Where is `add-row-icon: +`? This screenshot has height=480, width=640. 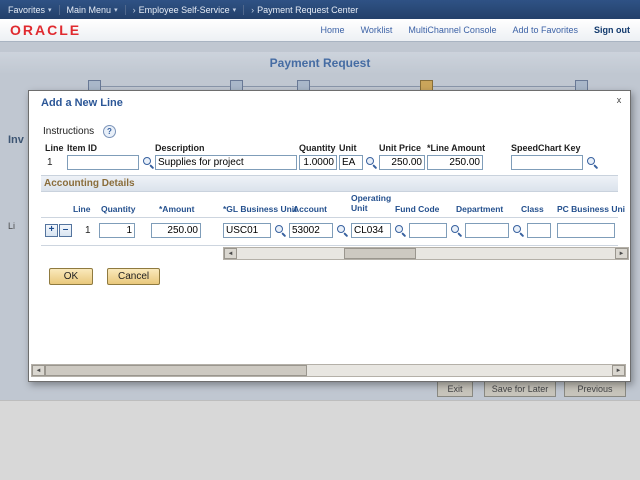
add-row-icon: + is located at coordinates (51, 230).